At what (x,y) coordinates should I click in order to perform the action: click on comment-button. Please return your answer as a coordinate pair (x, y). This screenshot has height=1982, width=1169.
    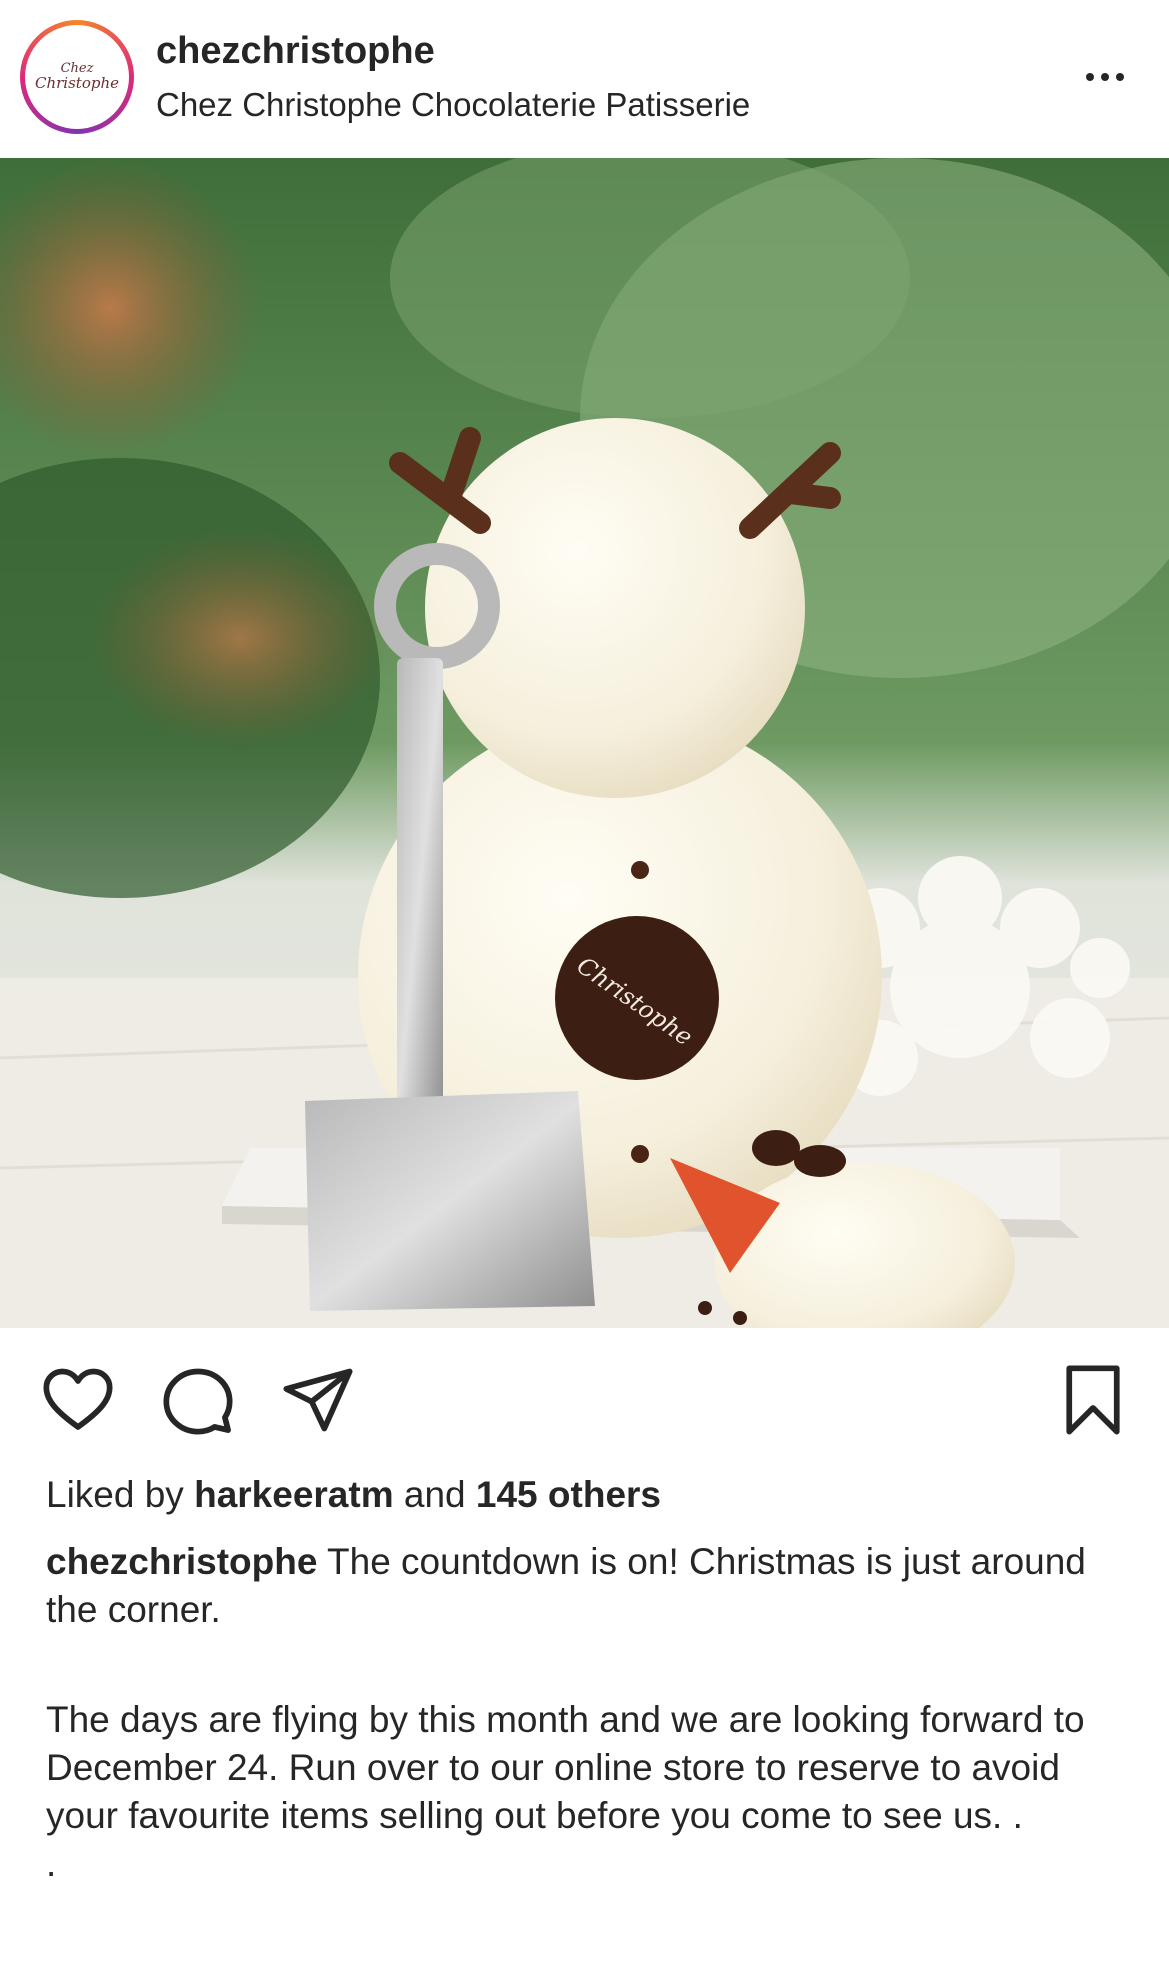
    Looking at the image, I should click on (198, 1400).